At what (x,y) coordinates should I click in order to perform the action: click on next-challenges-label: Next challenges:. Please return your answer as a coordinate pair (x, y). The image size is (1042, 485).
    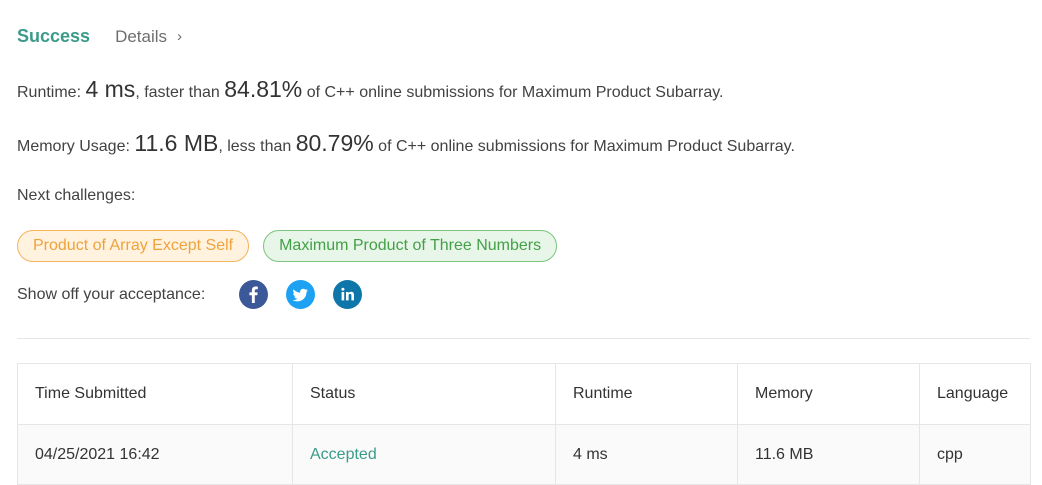
    Looking at the image, I should click on (76, 195).